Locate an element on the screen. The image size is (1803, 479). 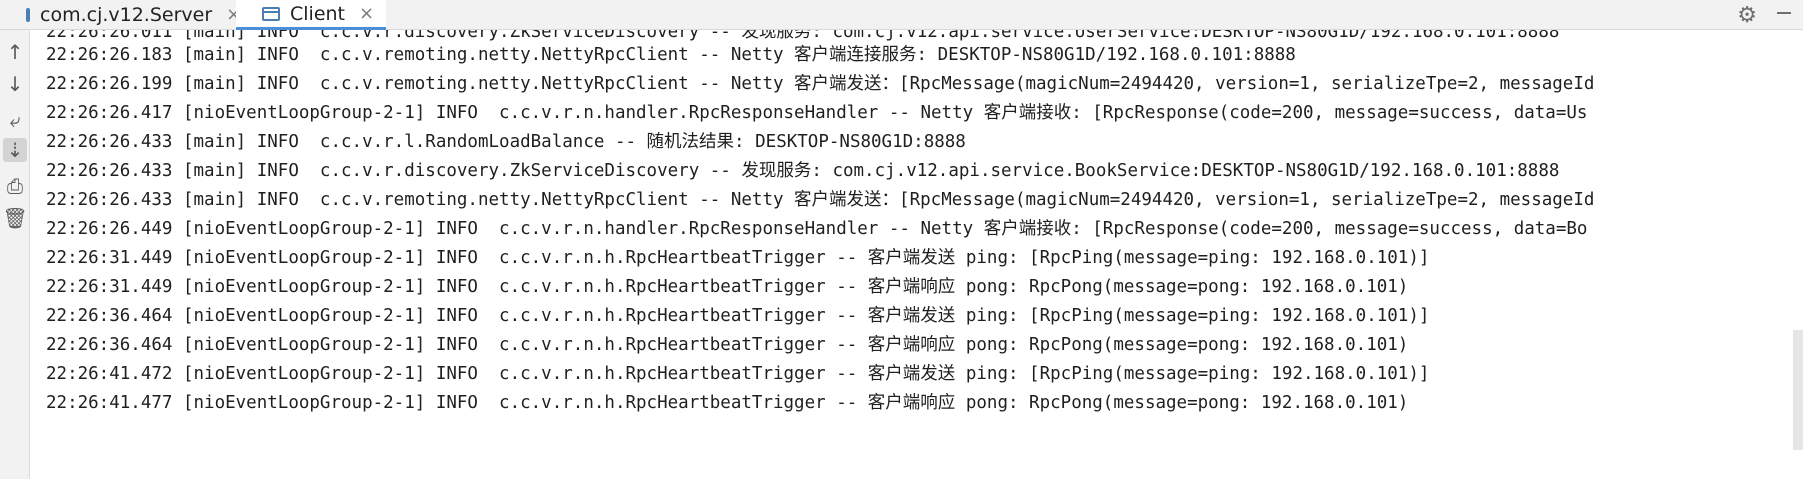
tab-client: Client × is located at coordinates (311, 15).